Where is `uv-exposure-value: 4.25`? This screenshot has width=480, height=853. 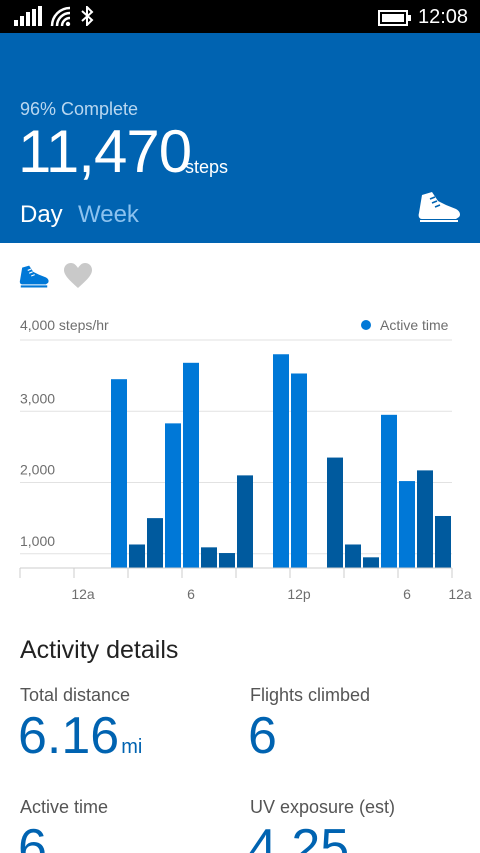 uv-exposure-value: 4.25 is located at coordinates (299, 836).